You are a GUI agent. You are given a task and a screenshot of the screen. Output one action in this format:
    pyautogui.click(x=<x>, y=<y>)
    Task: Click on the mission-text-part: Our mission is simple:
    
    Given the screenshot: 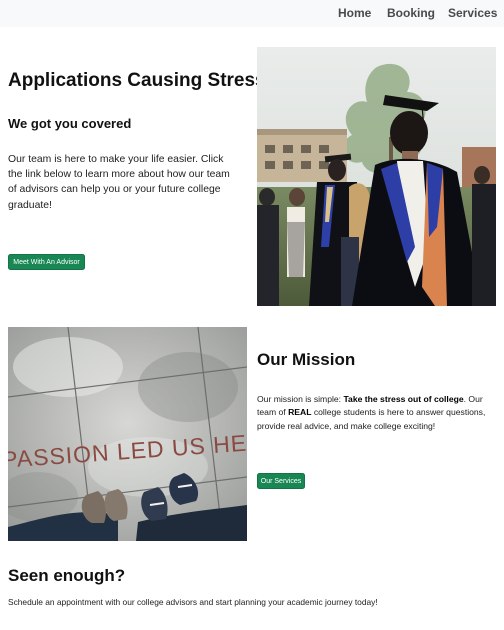 What is the action you would take?
    pyautogui.click(x=300, y=399)
    